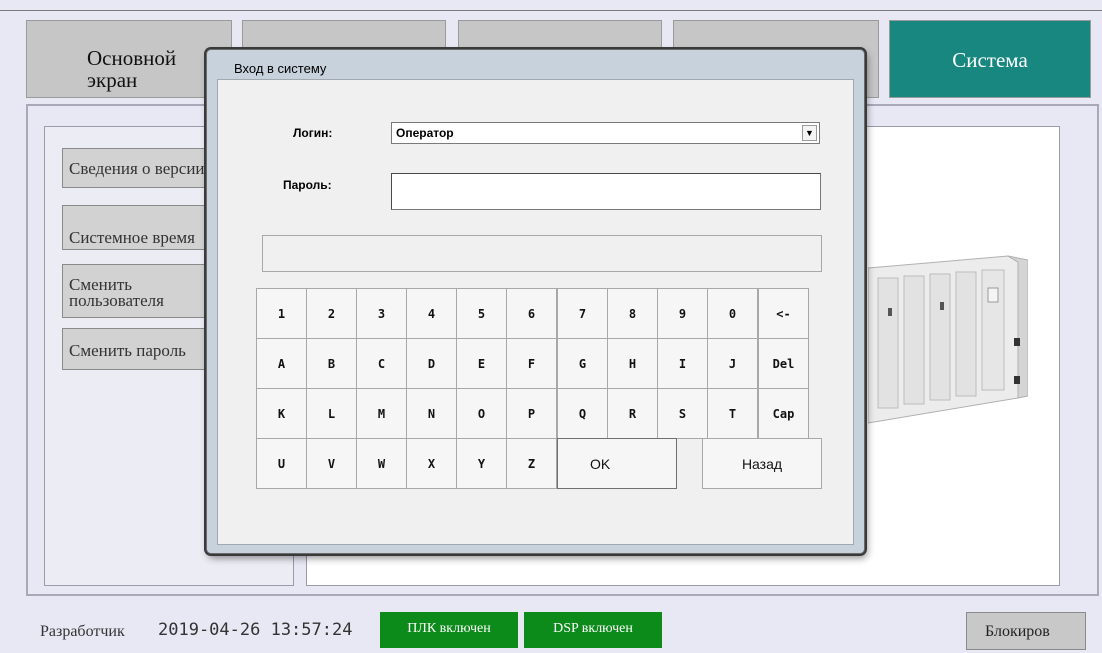 The height and width of the screenshot is (653, 1102). Describe the element at coordinates (783, 413) in the screenshot. I see `key-cap: Cap` at that location.